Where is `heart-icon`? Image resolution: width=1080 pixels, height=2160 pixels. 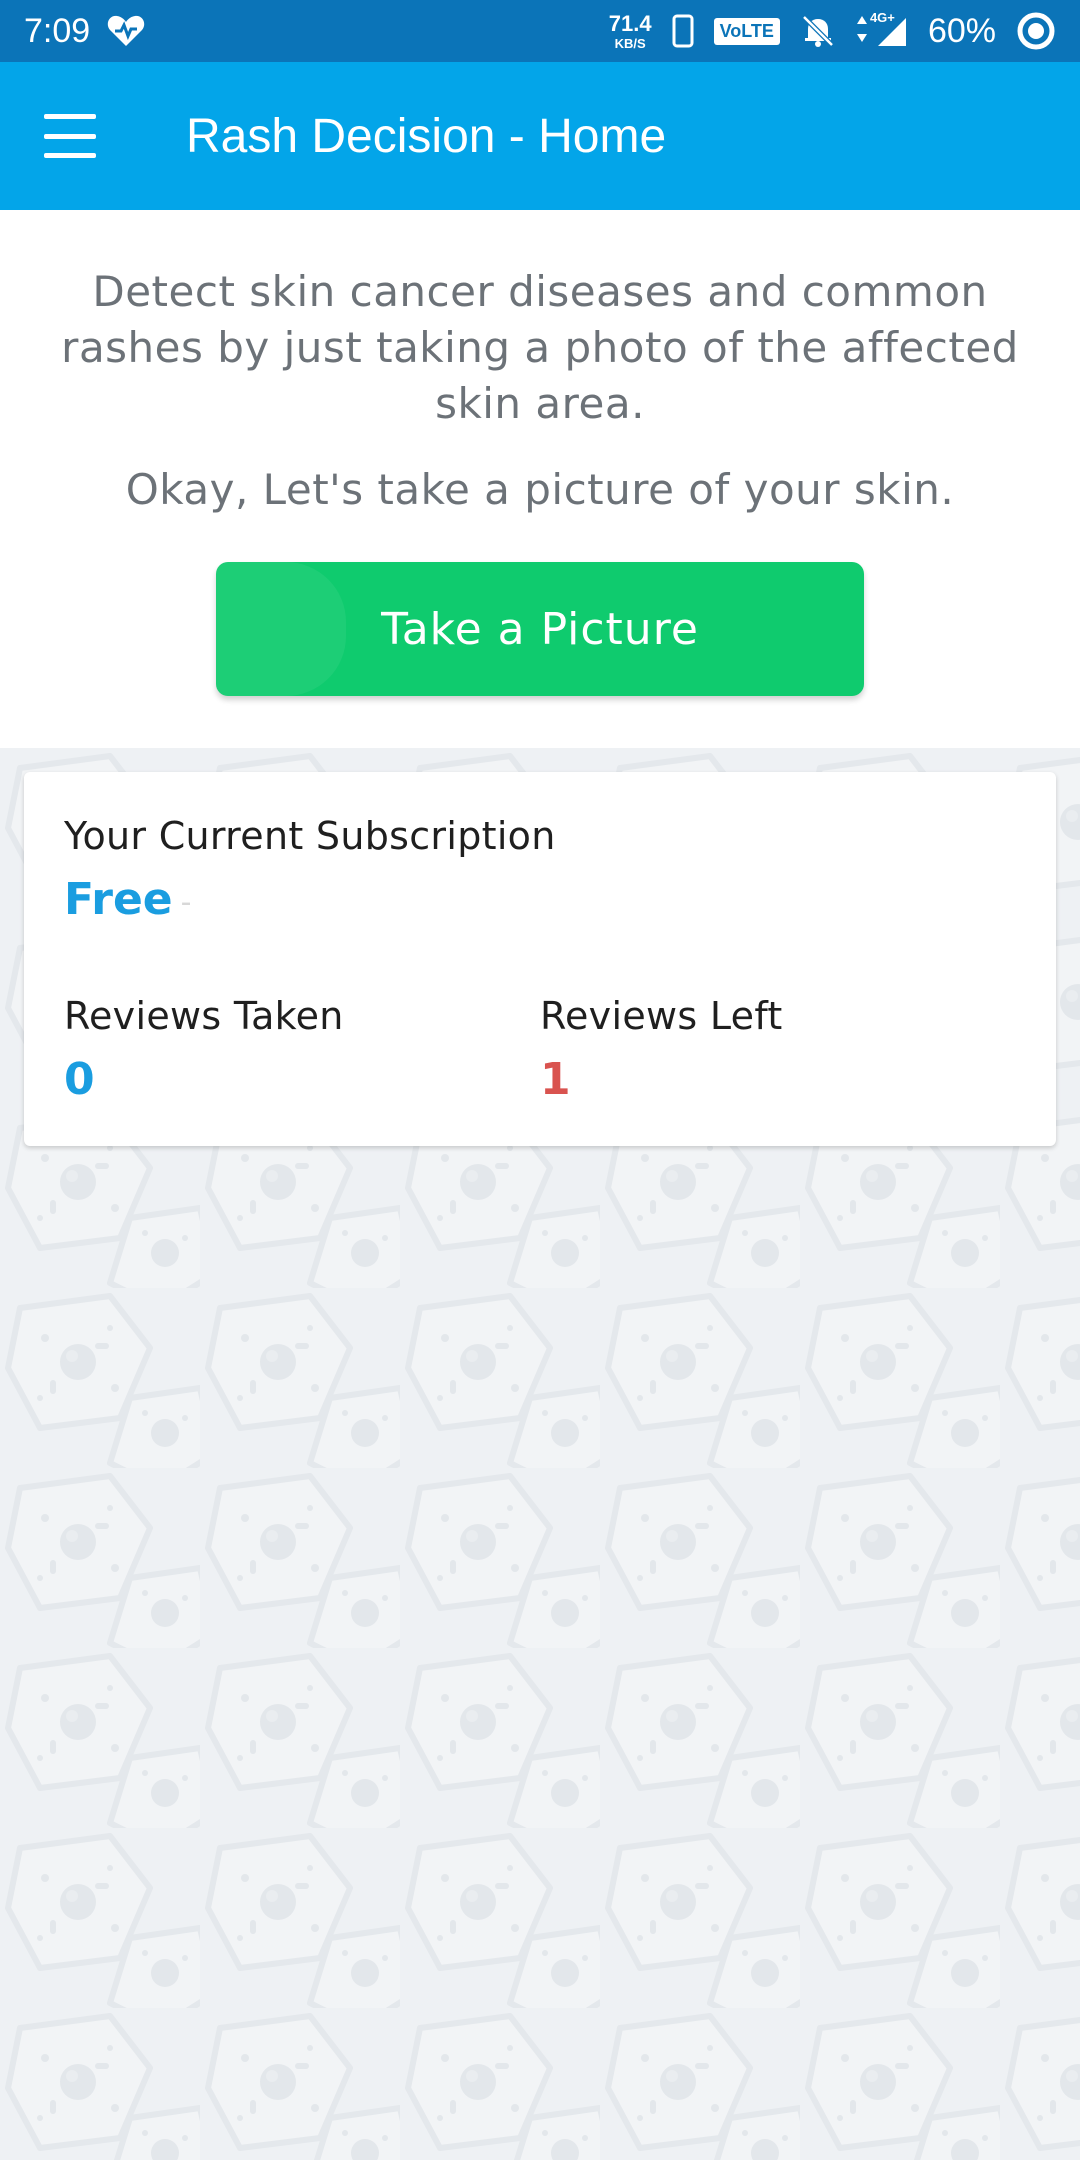
heart-icon is located at coordinates (126, 30).